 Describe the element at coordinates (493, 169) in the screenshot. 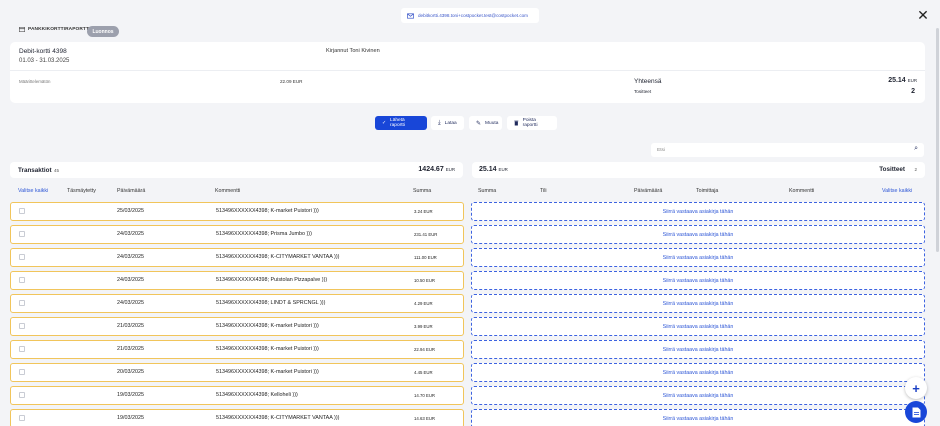

I see `receipts-total: 25.14 EUR` at that location.